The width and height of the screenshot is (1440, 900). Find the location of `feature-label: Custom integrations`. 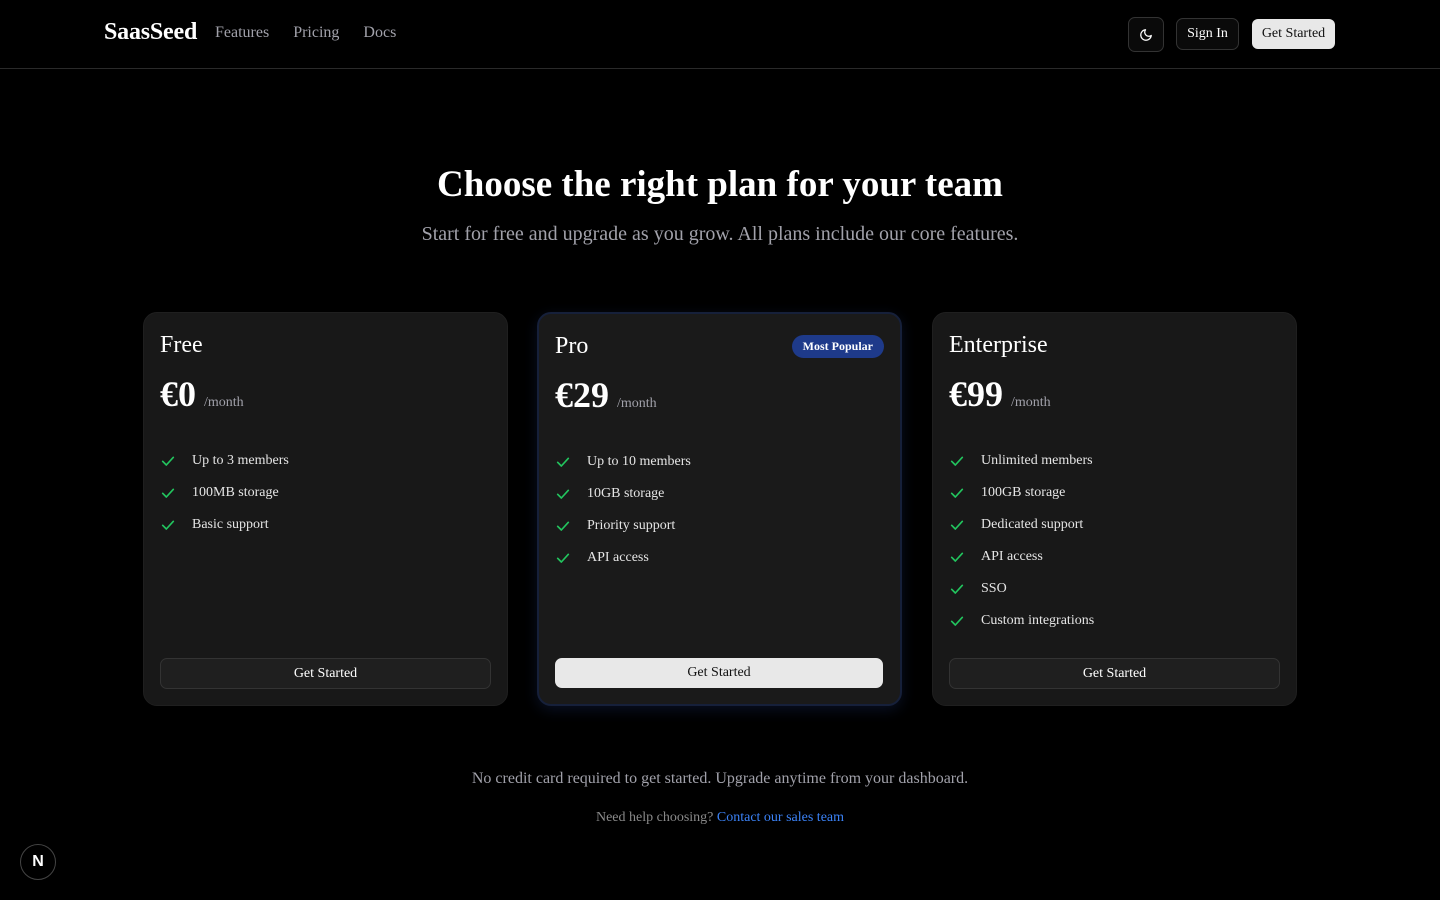

feature-label: Custom integrations is located at coordinates (1038, 620).